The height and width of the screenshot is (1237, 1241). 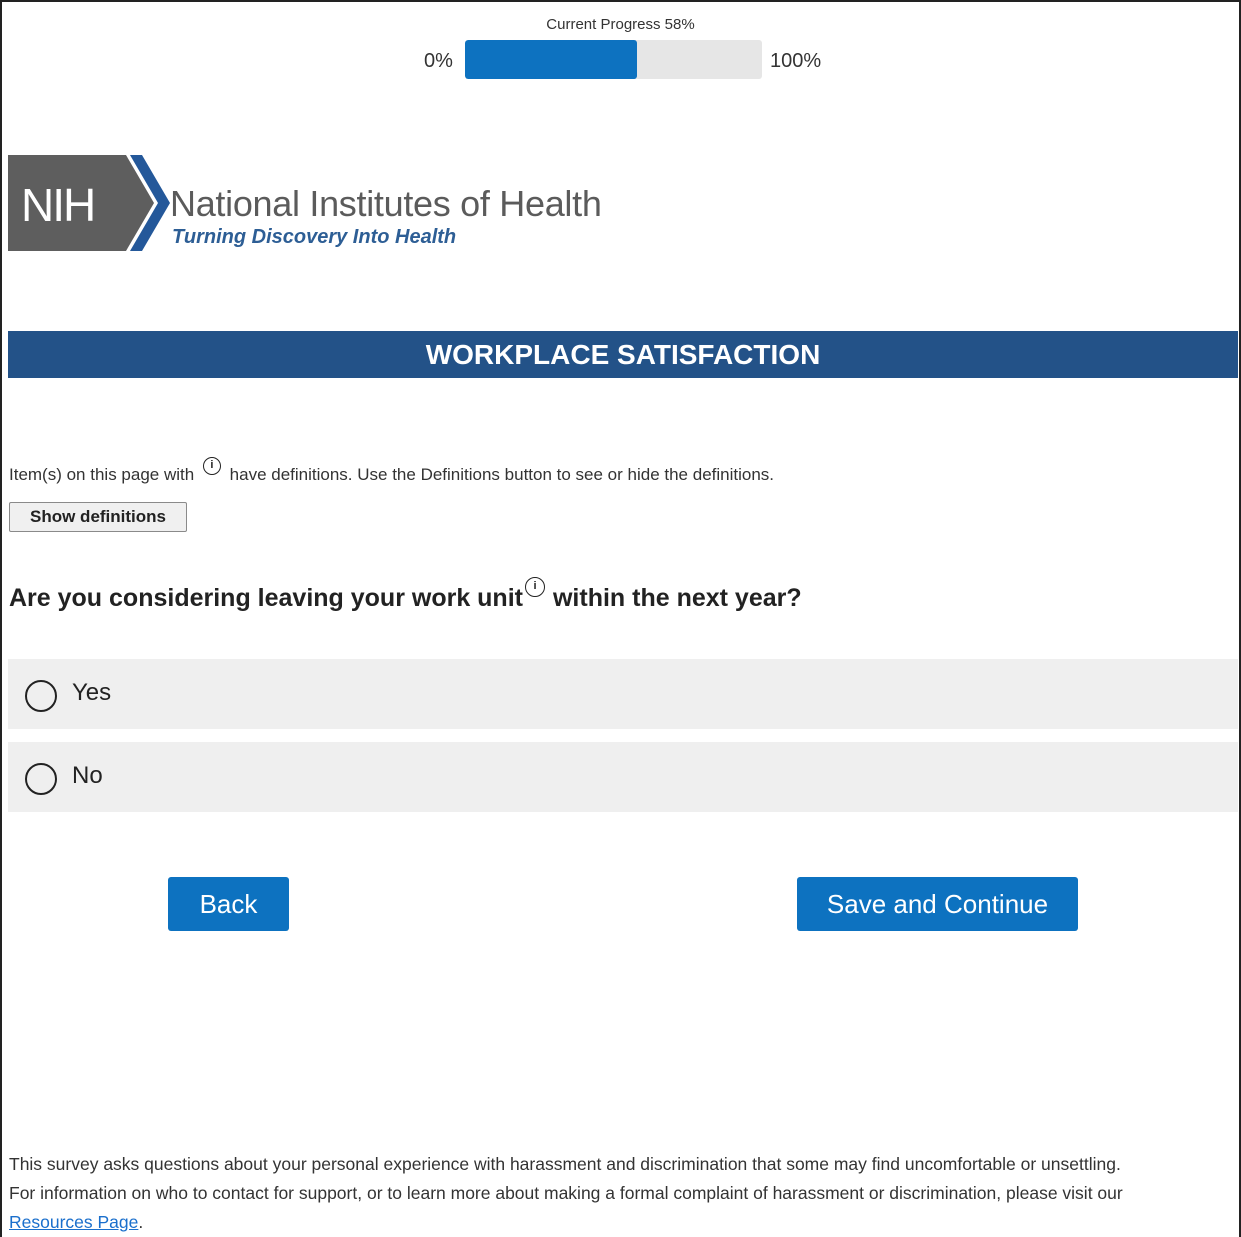 I want to click on section-title: WORKPLACE SATISFACTION, so click(x=623, y=354).